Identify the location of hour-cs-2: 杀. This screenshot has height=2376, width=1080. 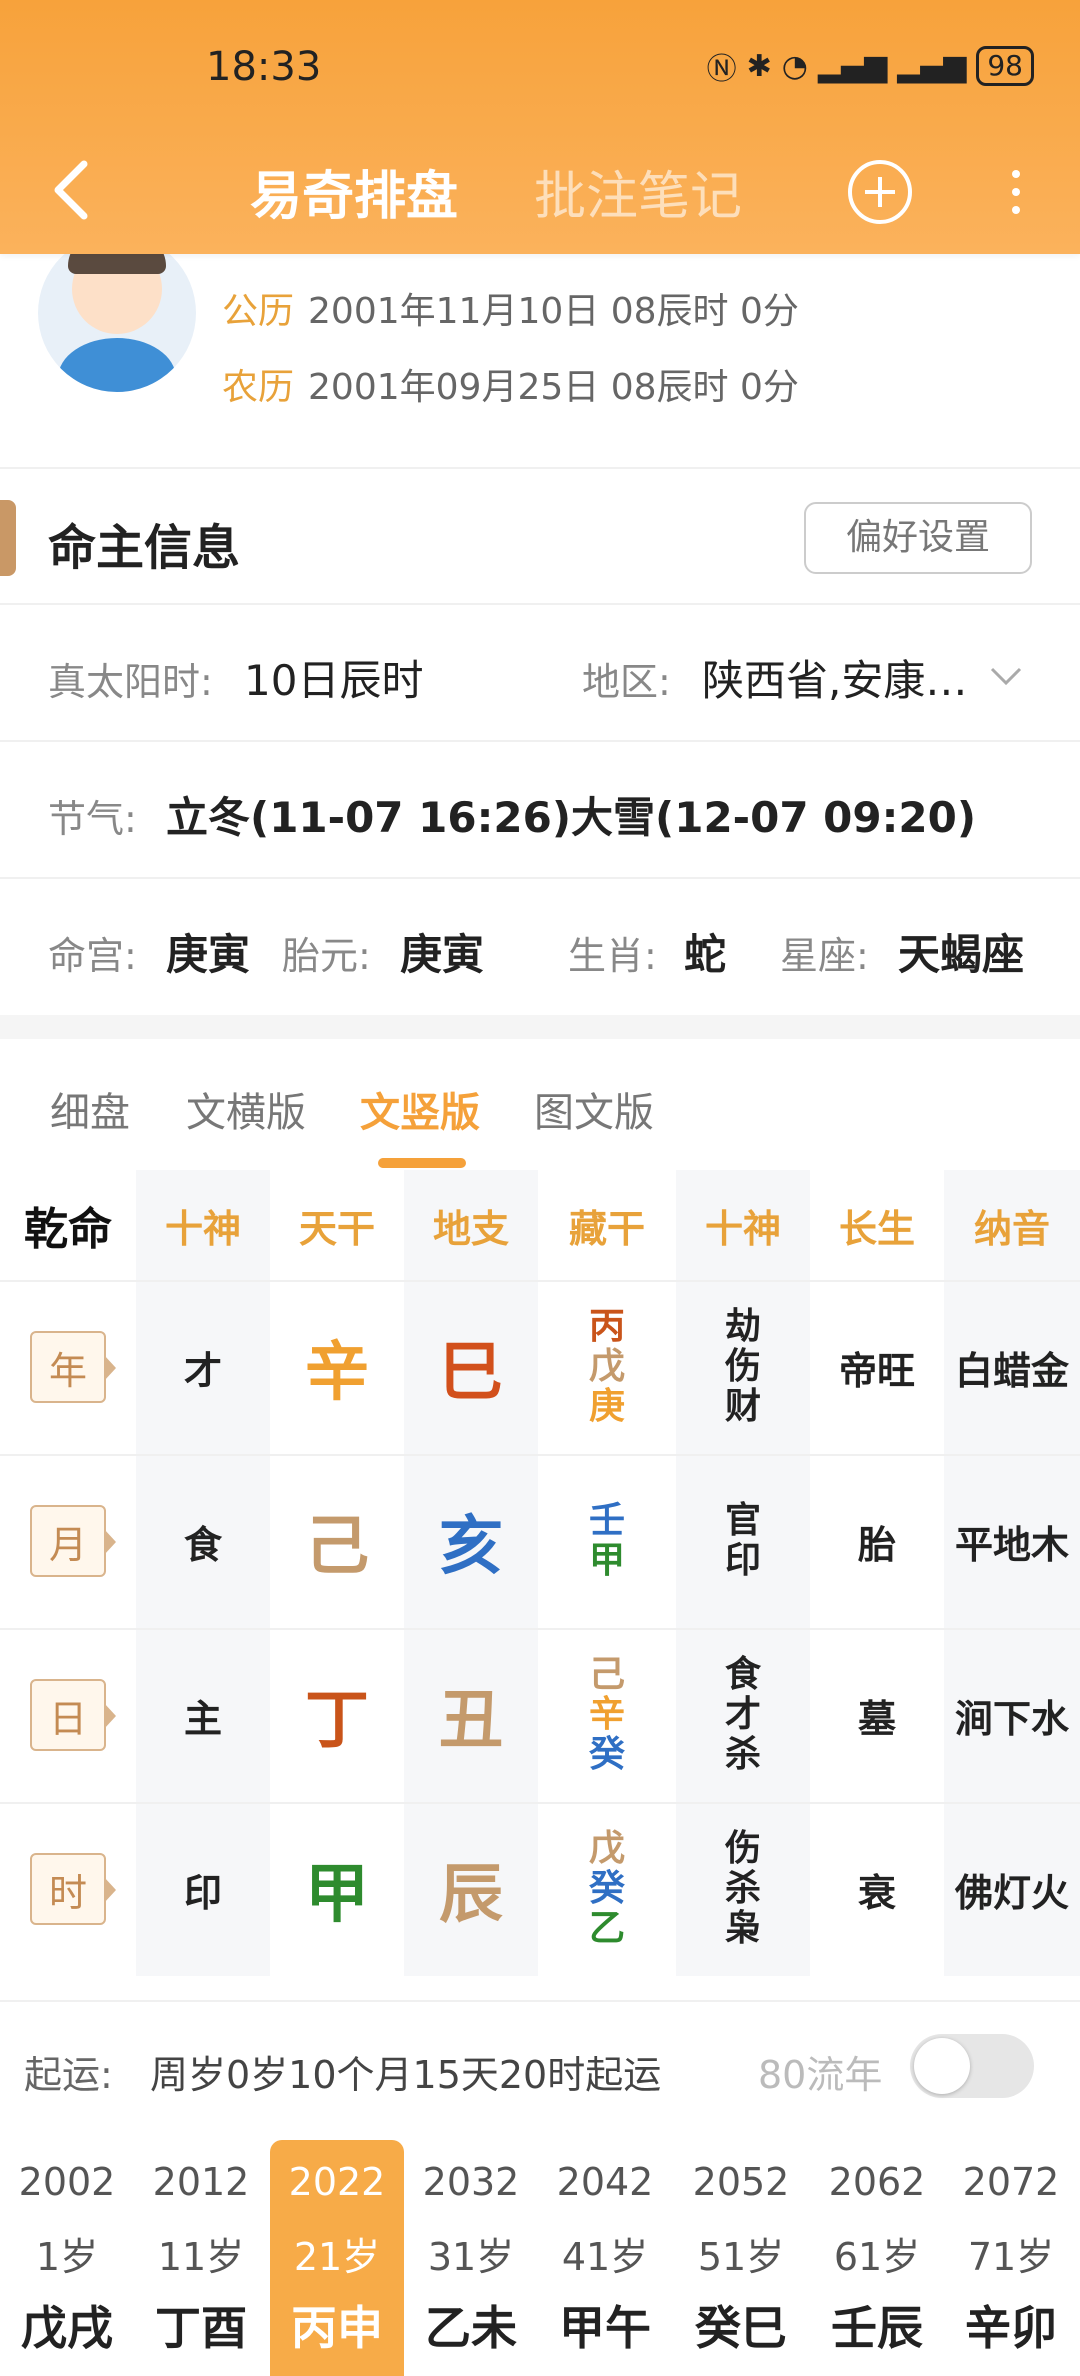
(742, 1888).